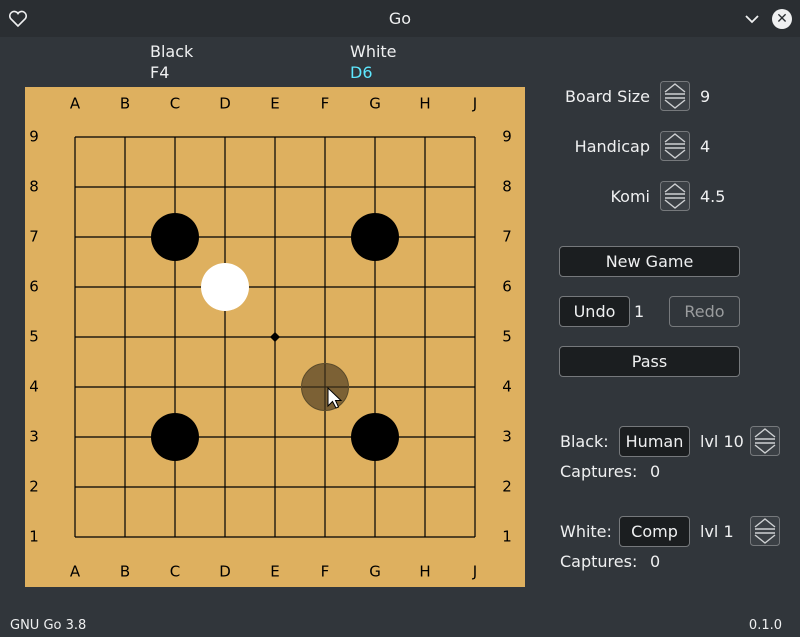  I want to click on row-label-right: 7, so click(507, 237).